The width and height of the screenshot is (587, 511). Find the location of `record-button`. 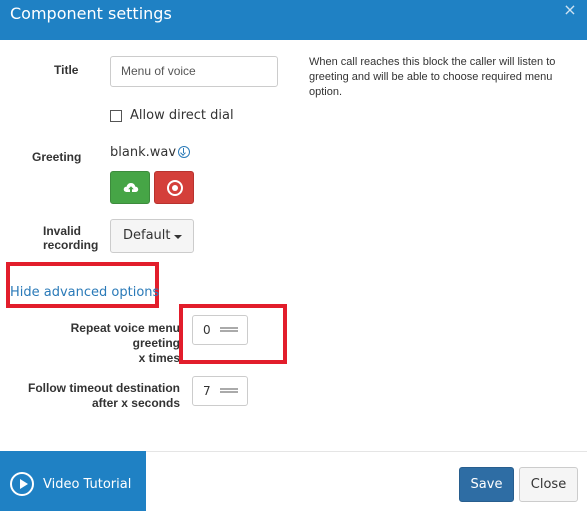

record-button is located at coordinates (174, 187).